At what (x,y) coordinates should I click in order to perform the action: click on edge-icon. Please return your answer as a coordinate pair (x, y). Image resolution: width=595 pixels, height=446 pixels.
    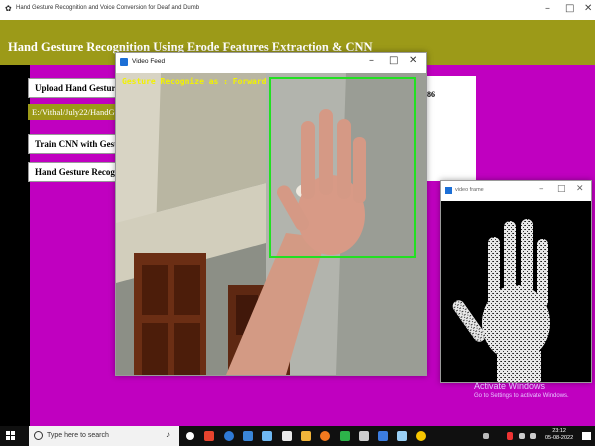
    Looking at the image, I should click on (229, 436).